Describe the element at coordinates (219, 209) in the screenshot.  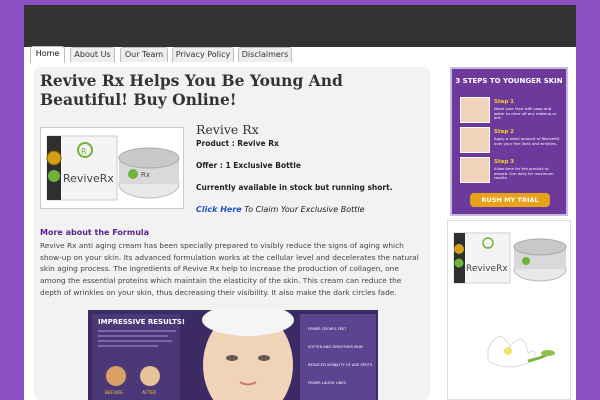
I see `click-here-link: Click Here` at that location.